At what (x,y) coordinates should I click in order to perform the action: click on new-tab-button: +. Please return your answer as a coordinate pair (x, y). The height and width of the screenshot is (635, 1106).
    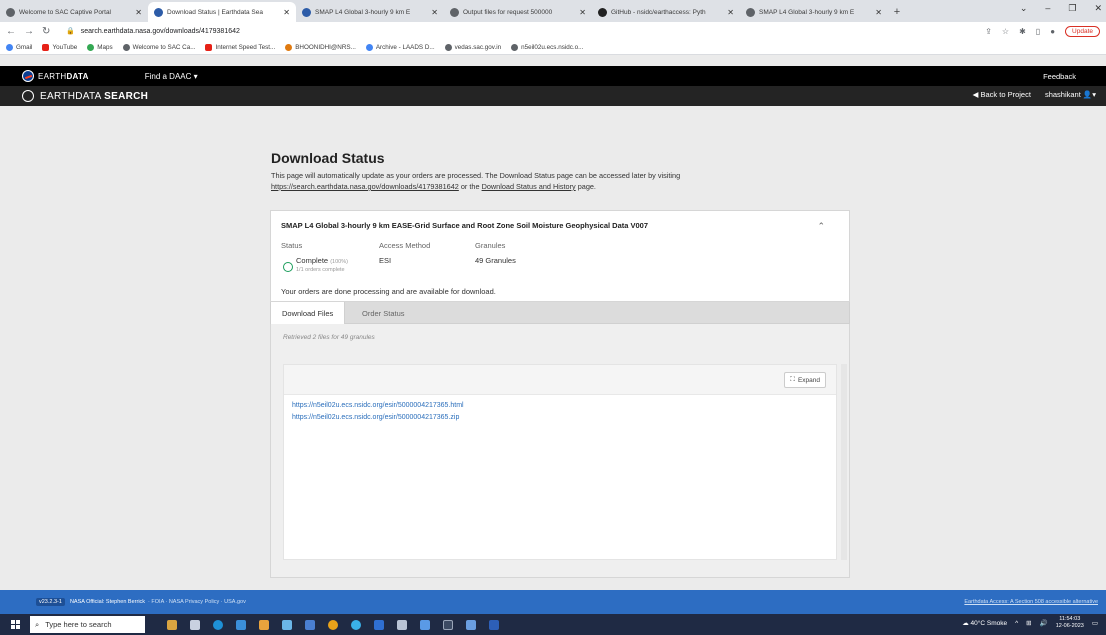
    Looking at the image, I should click on (897, 12).